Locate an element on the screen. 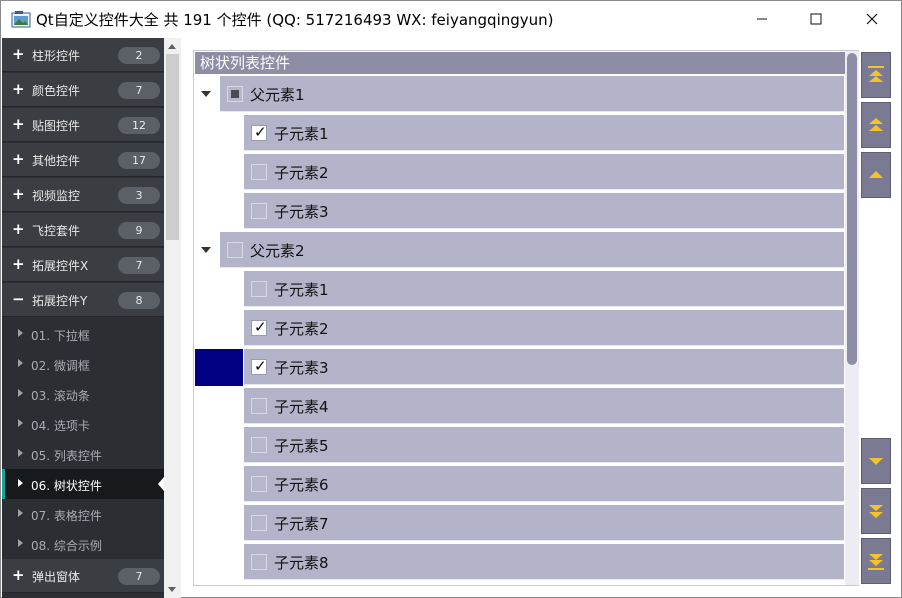 The height and width of the screenshot is (598, 902). close-icon is located at coordinates (872, 19).